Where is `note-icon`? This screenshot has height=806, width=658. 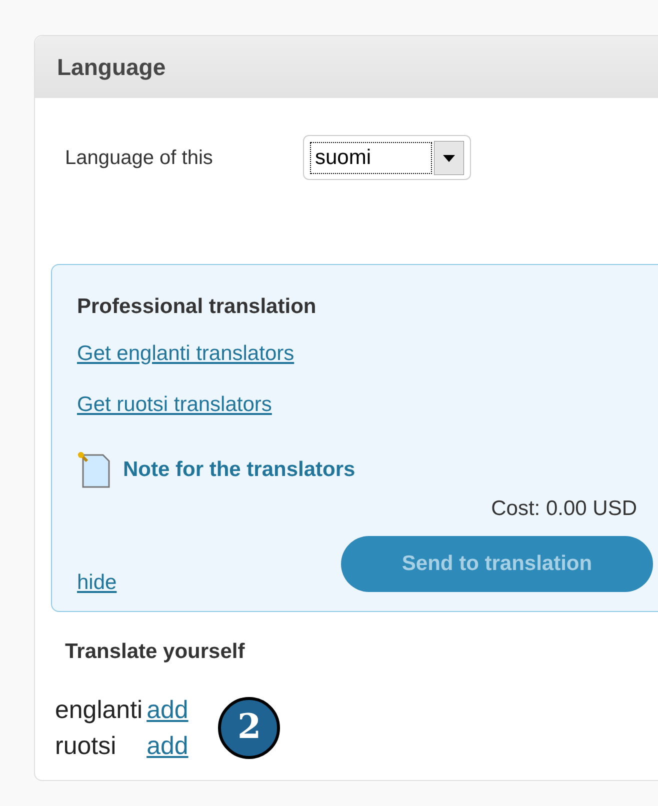 note-icon is located at coordinates (94, 469).